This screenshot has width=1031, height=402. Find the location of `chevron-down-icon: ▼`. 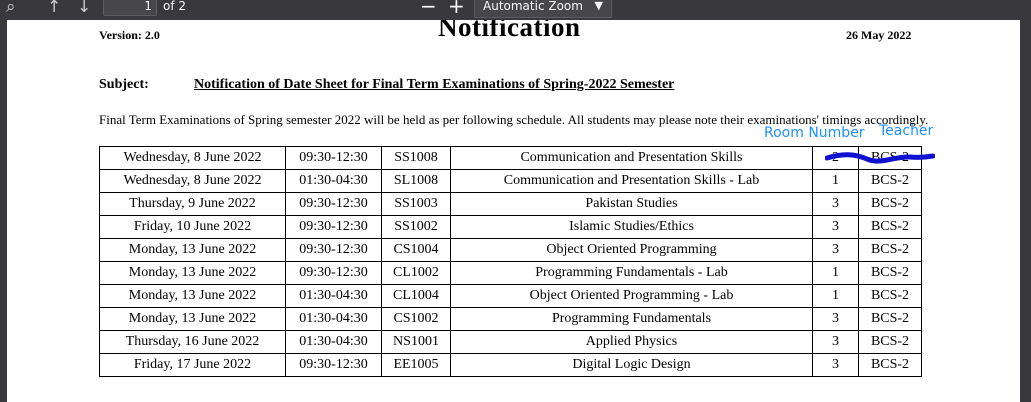

chevron-down-icon: ▼ is located at coordinates (598, 6).